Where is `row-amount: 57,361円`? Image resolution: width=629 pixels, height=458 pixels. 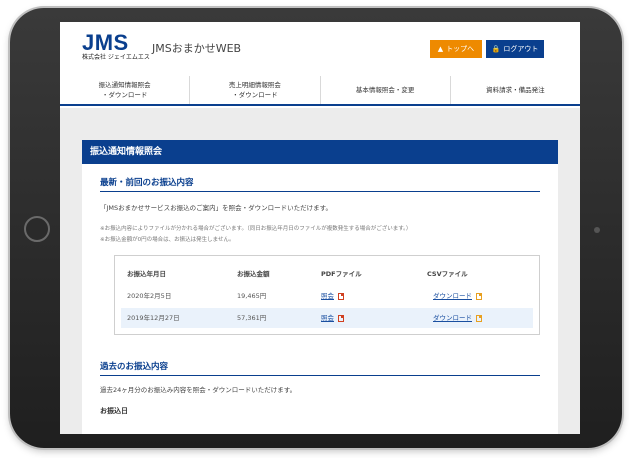 row-amount: 57,361円 is located at coordinates (252, 318).